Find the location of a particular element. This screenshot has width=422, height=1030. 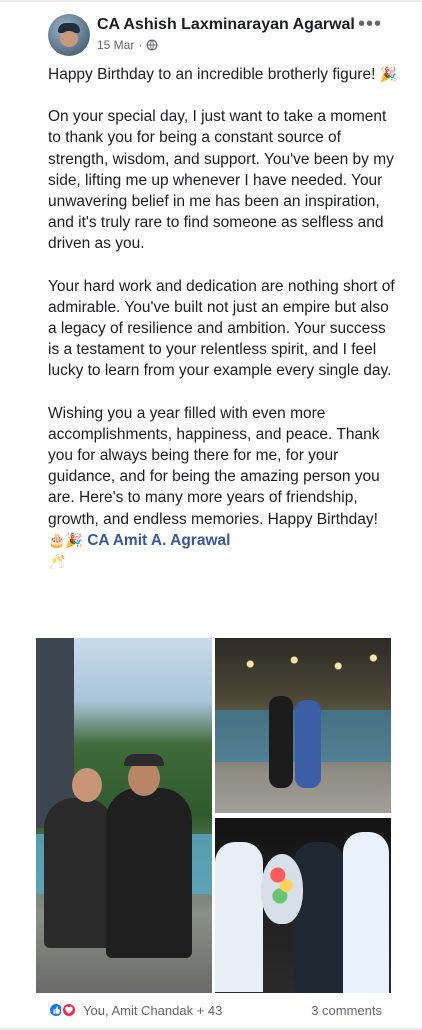

reactions-text: You, Amit Chandak + 43 is located at coordinates (153, 1010).